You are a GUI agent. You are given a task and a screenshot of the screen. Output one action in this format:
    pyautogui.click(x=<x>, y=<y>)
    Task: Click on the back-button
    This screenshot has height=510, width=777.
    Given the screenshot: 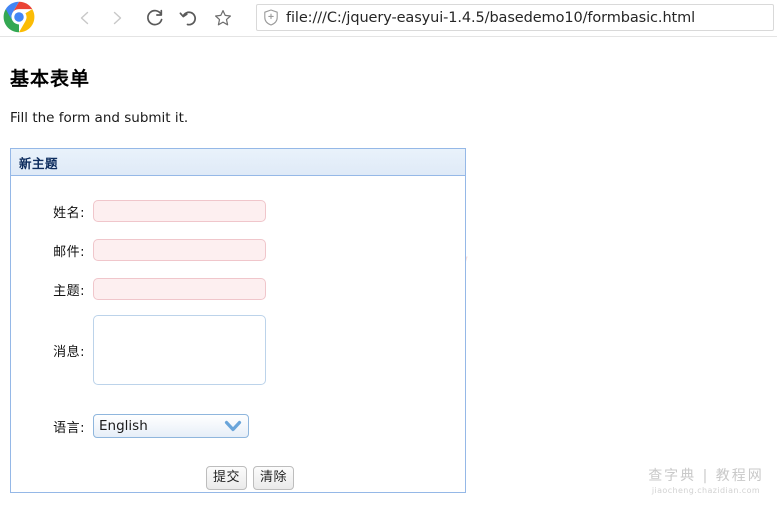 What is the action you would take?
    pyautogui.click(x=85, y=18)
    